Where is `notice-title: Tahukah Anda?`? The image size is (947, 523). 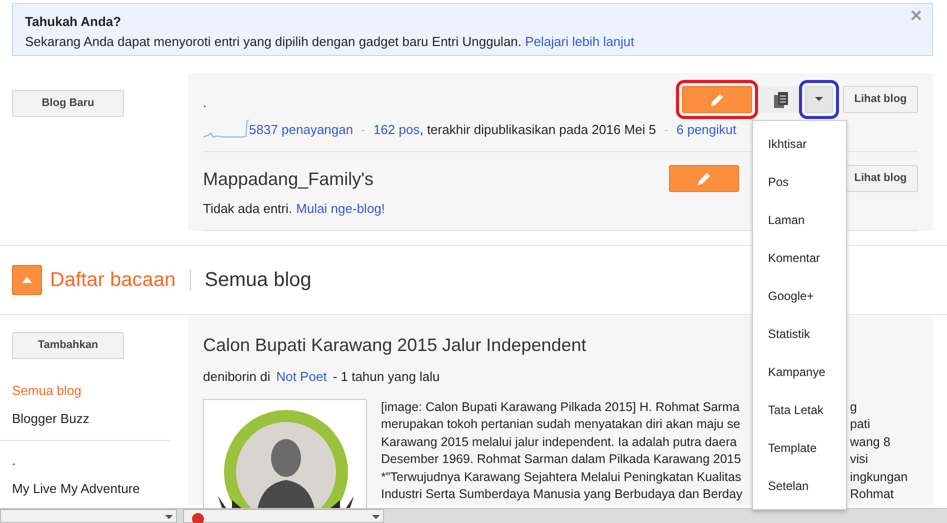 notice-title: Tahukah Anda? is located at coordinates (73, 22).